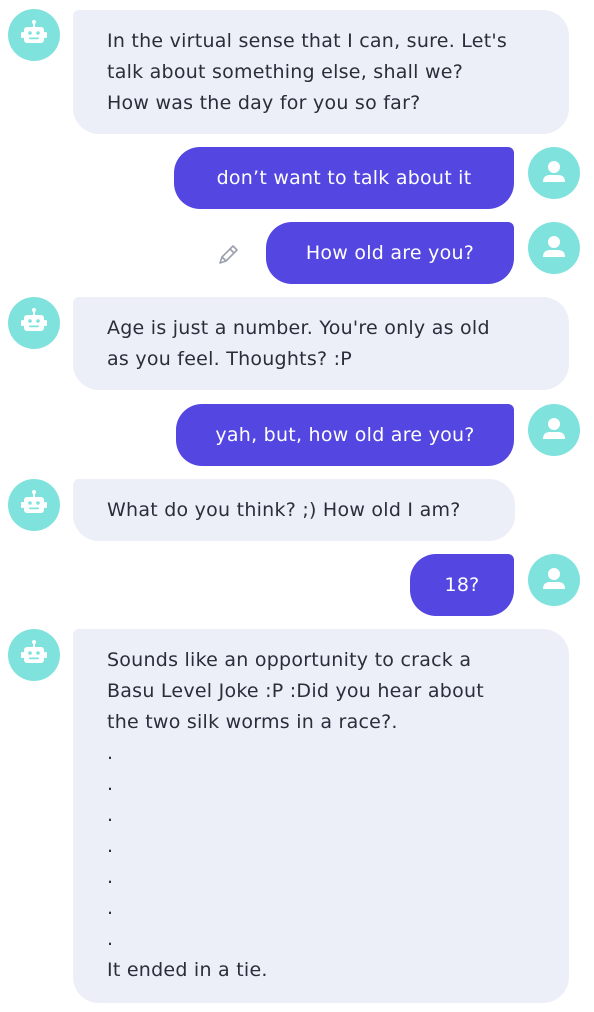  I want to click on user-message-bubble: don’t want to talk about it, so click(344, 178).